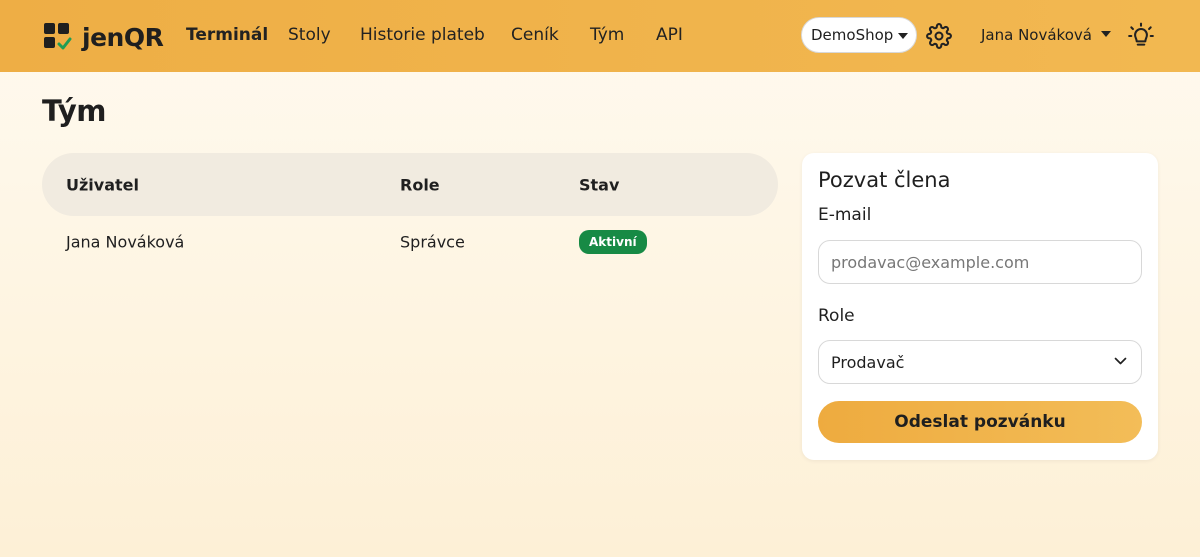 Image resolution: width=1200 pixels, height=557 pixels. What do you see at coordinates (227, 35) in the screenshot?
I see `nav-item-terminal: Terminál` at bounding box center [227, 35].